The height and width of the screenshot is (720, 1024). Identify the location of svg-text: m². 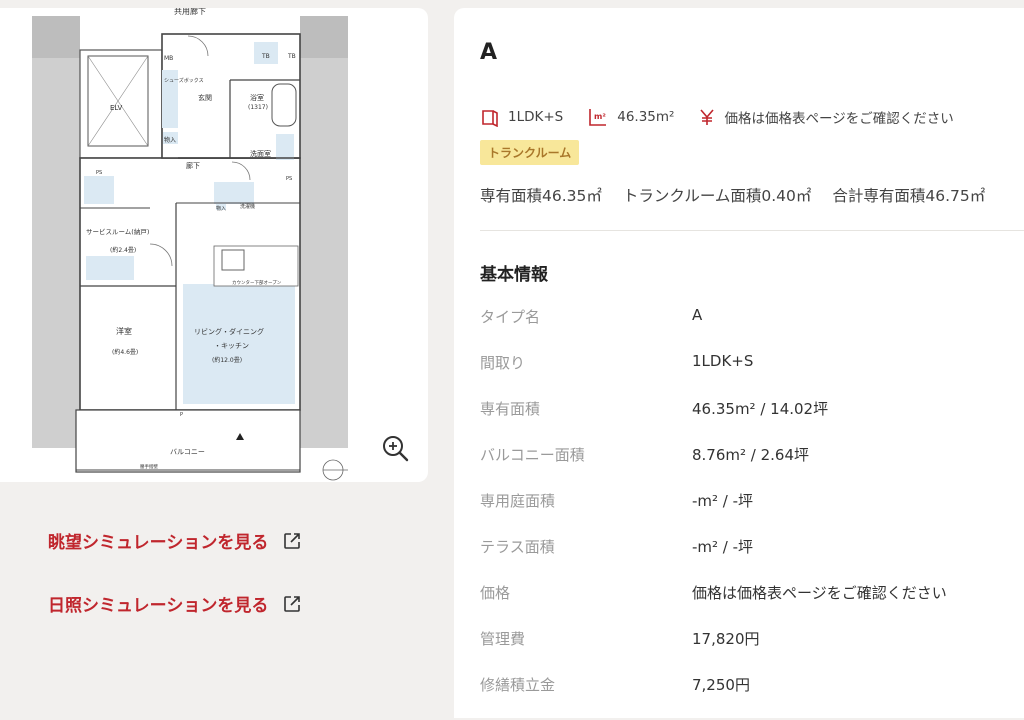
(600, 116).